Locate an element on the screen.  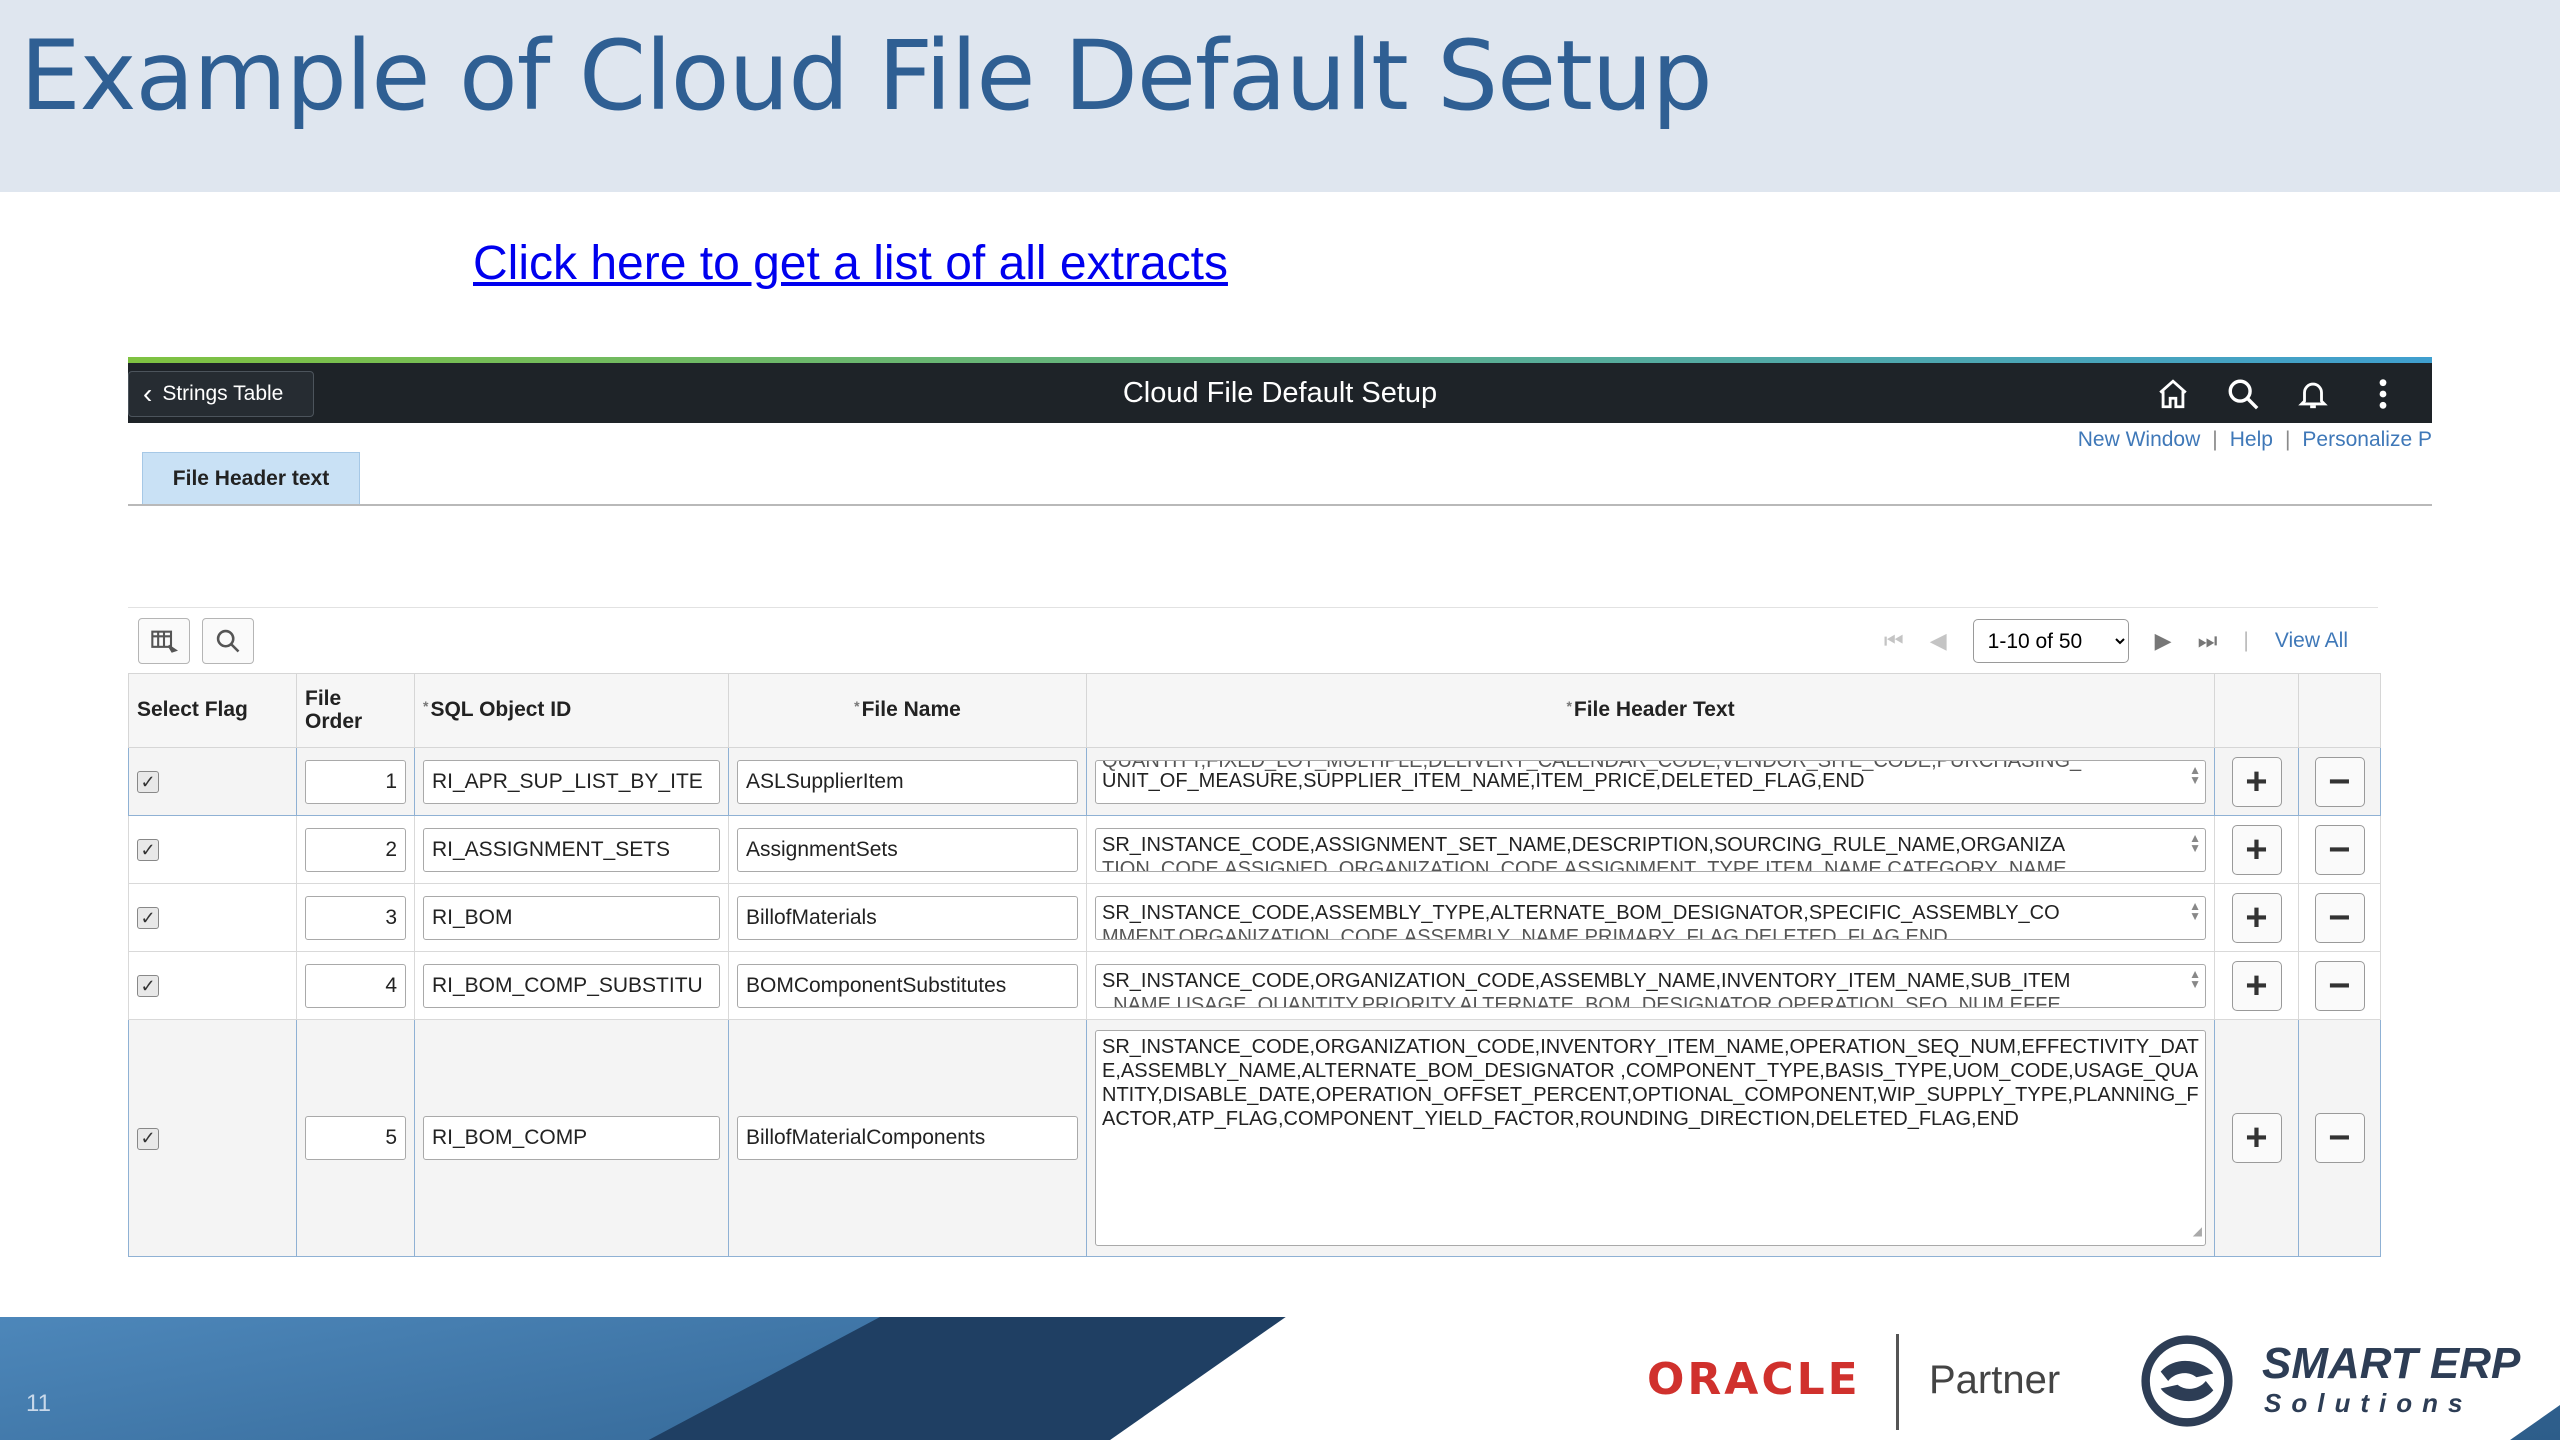
file-order-input: 3 is located at coordinates (355, 917).